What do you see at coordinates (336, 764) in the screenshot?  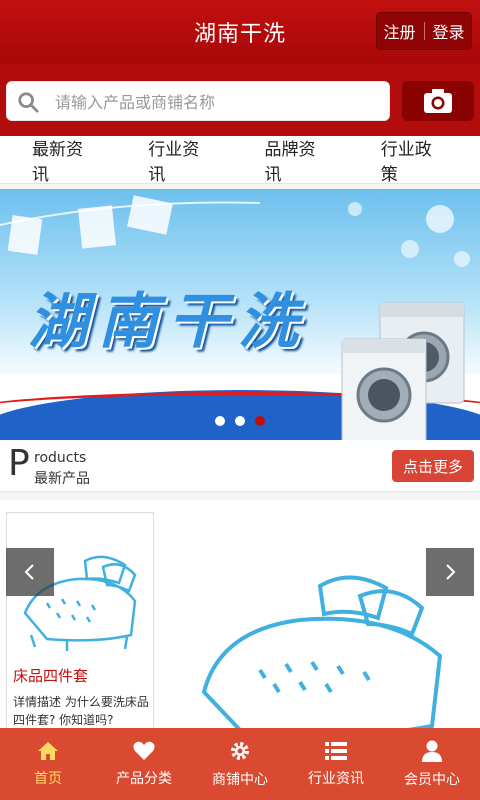 I see `tab-industry-news: 行业资讯` at bounding box center [336, 764].